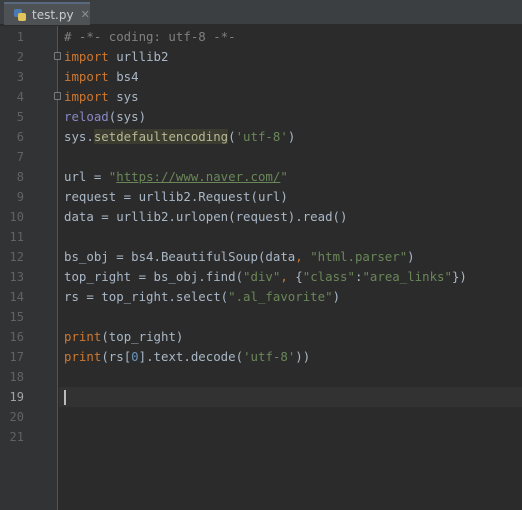  Describe the element at coordinates (16, 237) in the screenshot. I see `line-number: 11` at that location.